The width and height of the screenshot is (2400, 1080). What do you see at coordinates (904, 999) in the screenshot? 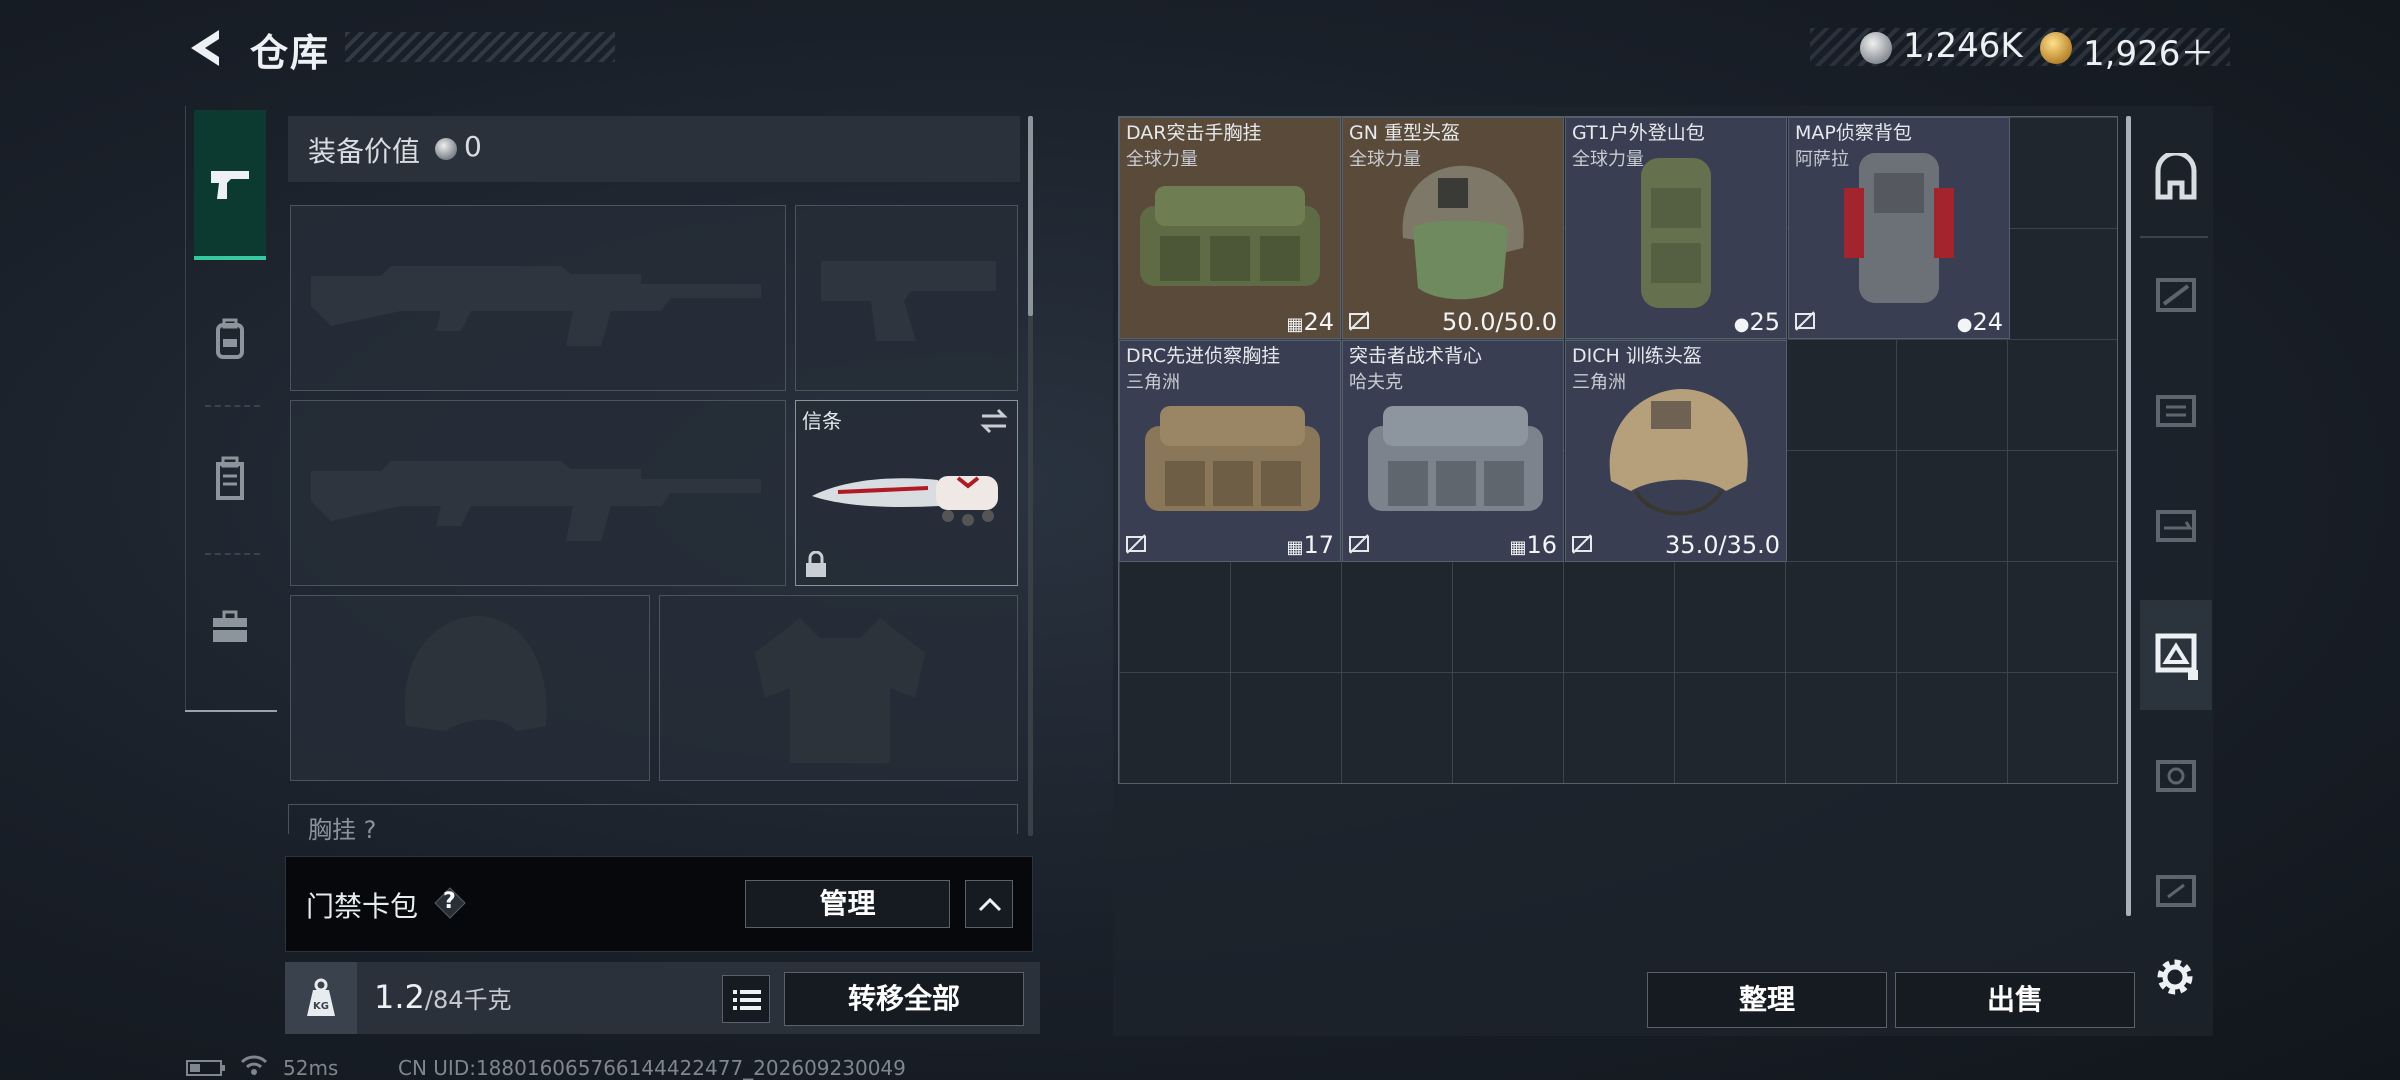
I see `transfer-all-button: 转移全部` at bounding box center [904, 999].